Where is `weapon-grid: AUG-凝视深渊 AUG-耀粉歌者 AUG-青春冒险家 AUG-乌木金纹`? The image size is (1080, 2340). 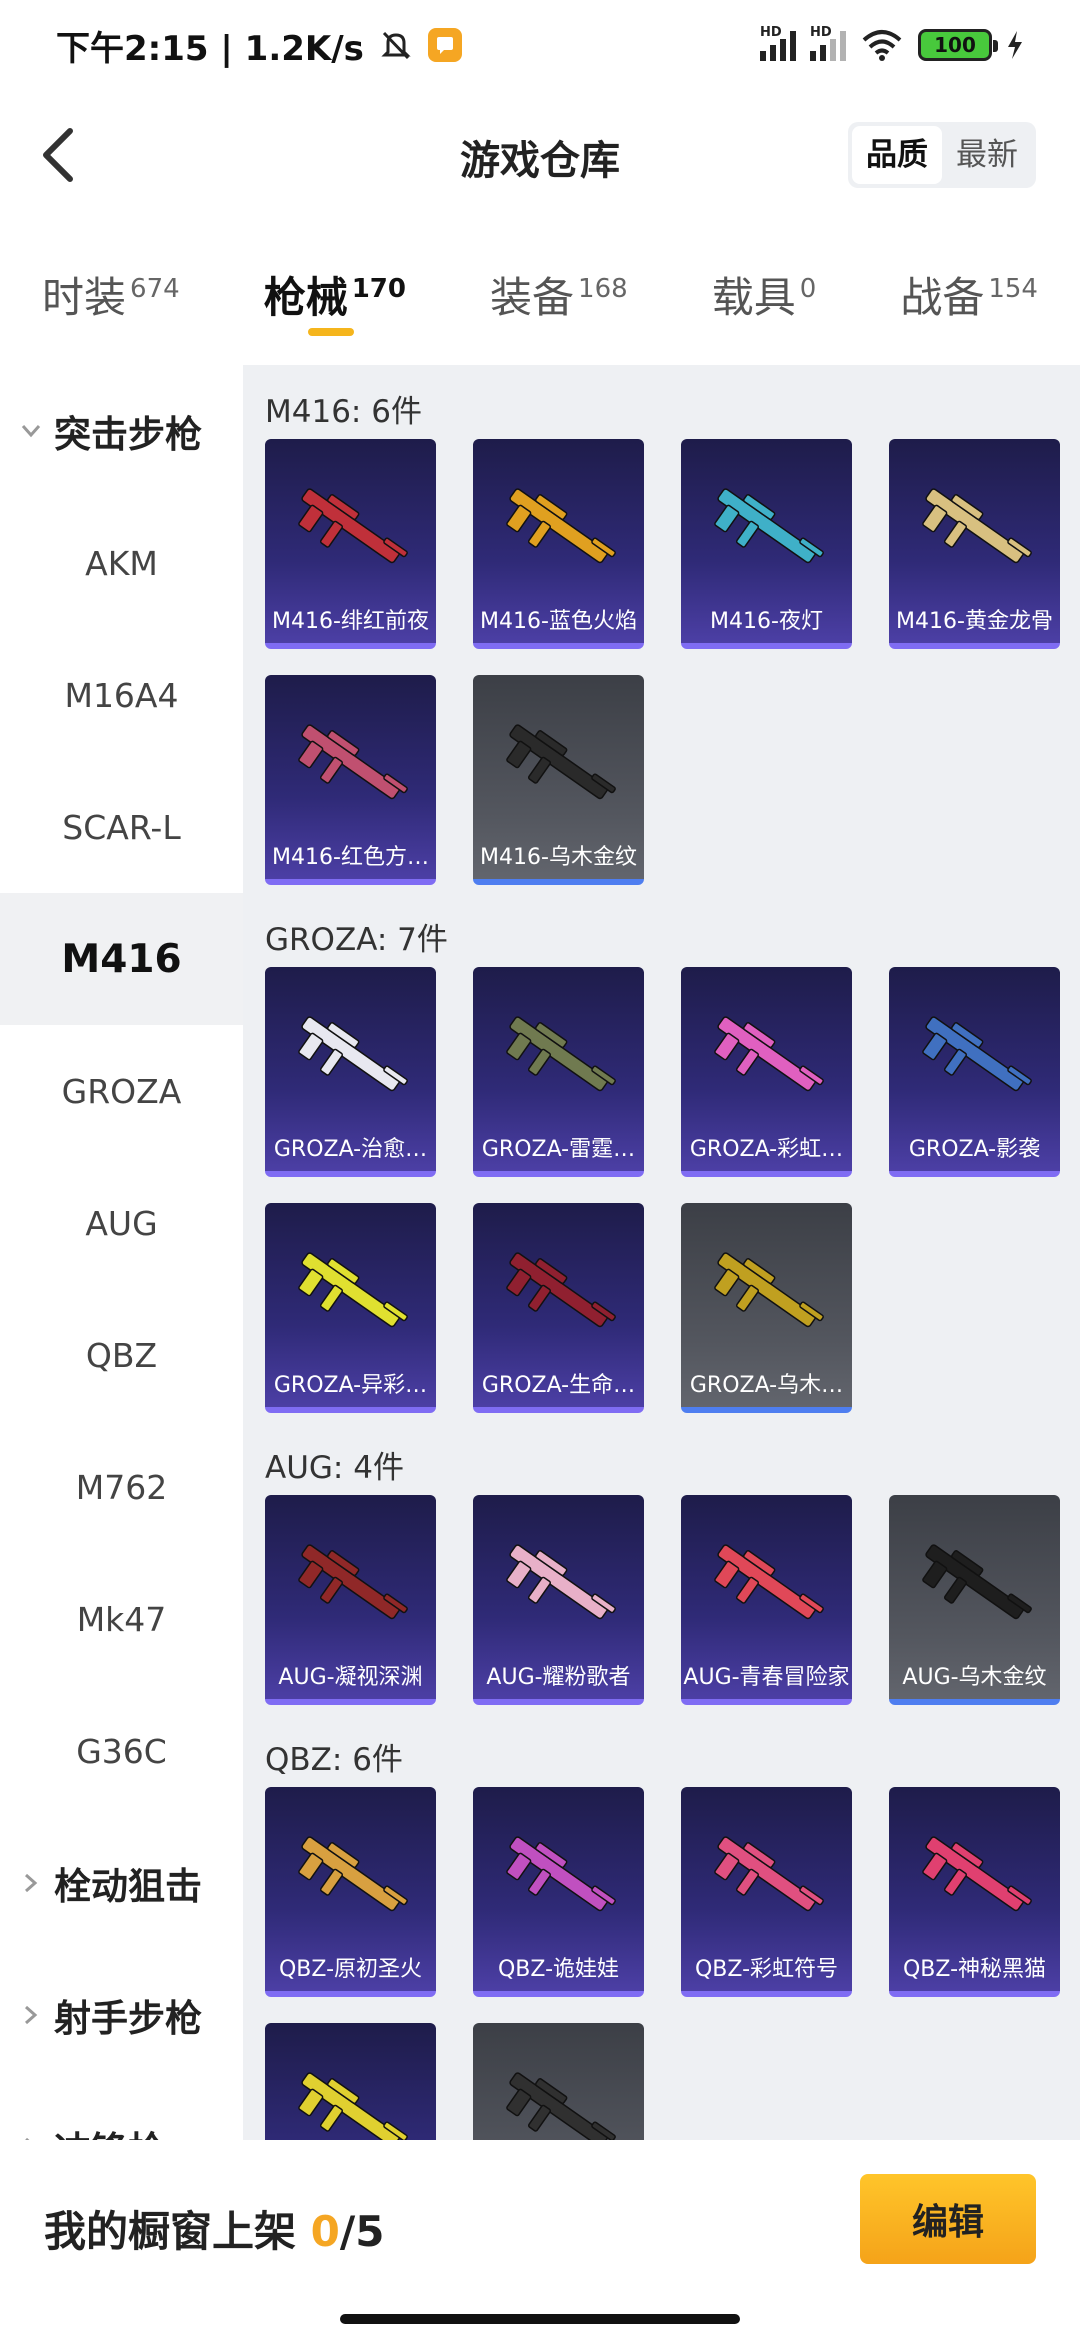 weapon-grid: AUG-凝视深渊 AUG-耀粉歌者 AUG-青春冒险家 AUG-乌木金纹 is located at coordinates (670, 1600).